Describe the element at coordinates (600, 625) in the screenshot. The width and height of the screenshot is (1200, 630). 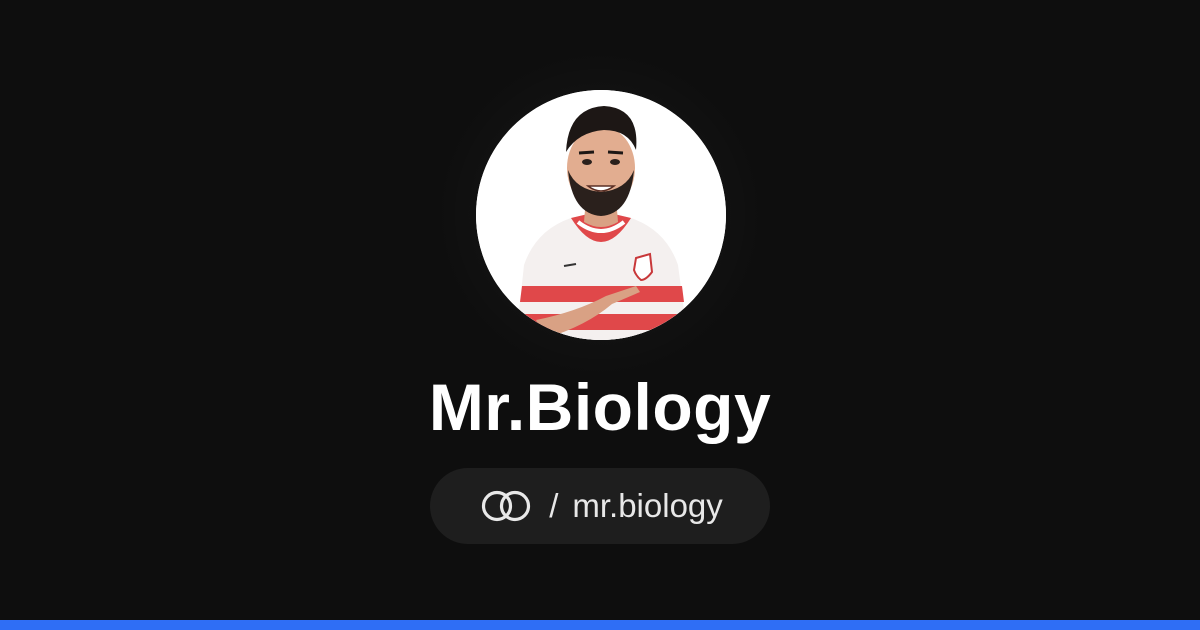
I see `bottom-accent-bar` at that location.